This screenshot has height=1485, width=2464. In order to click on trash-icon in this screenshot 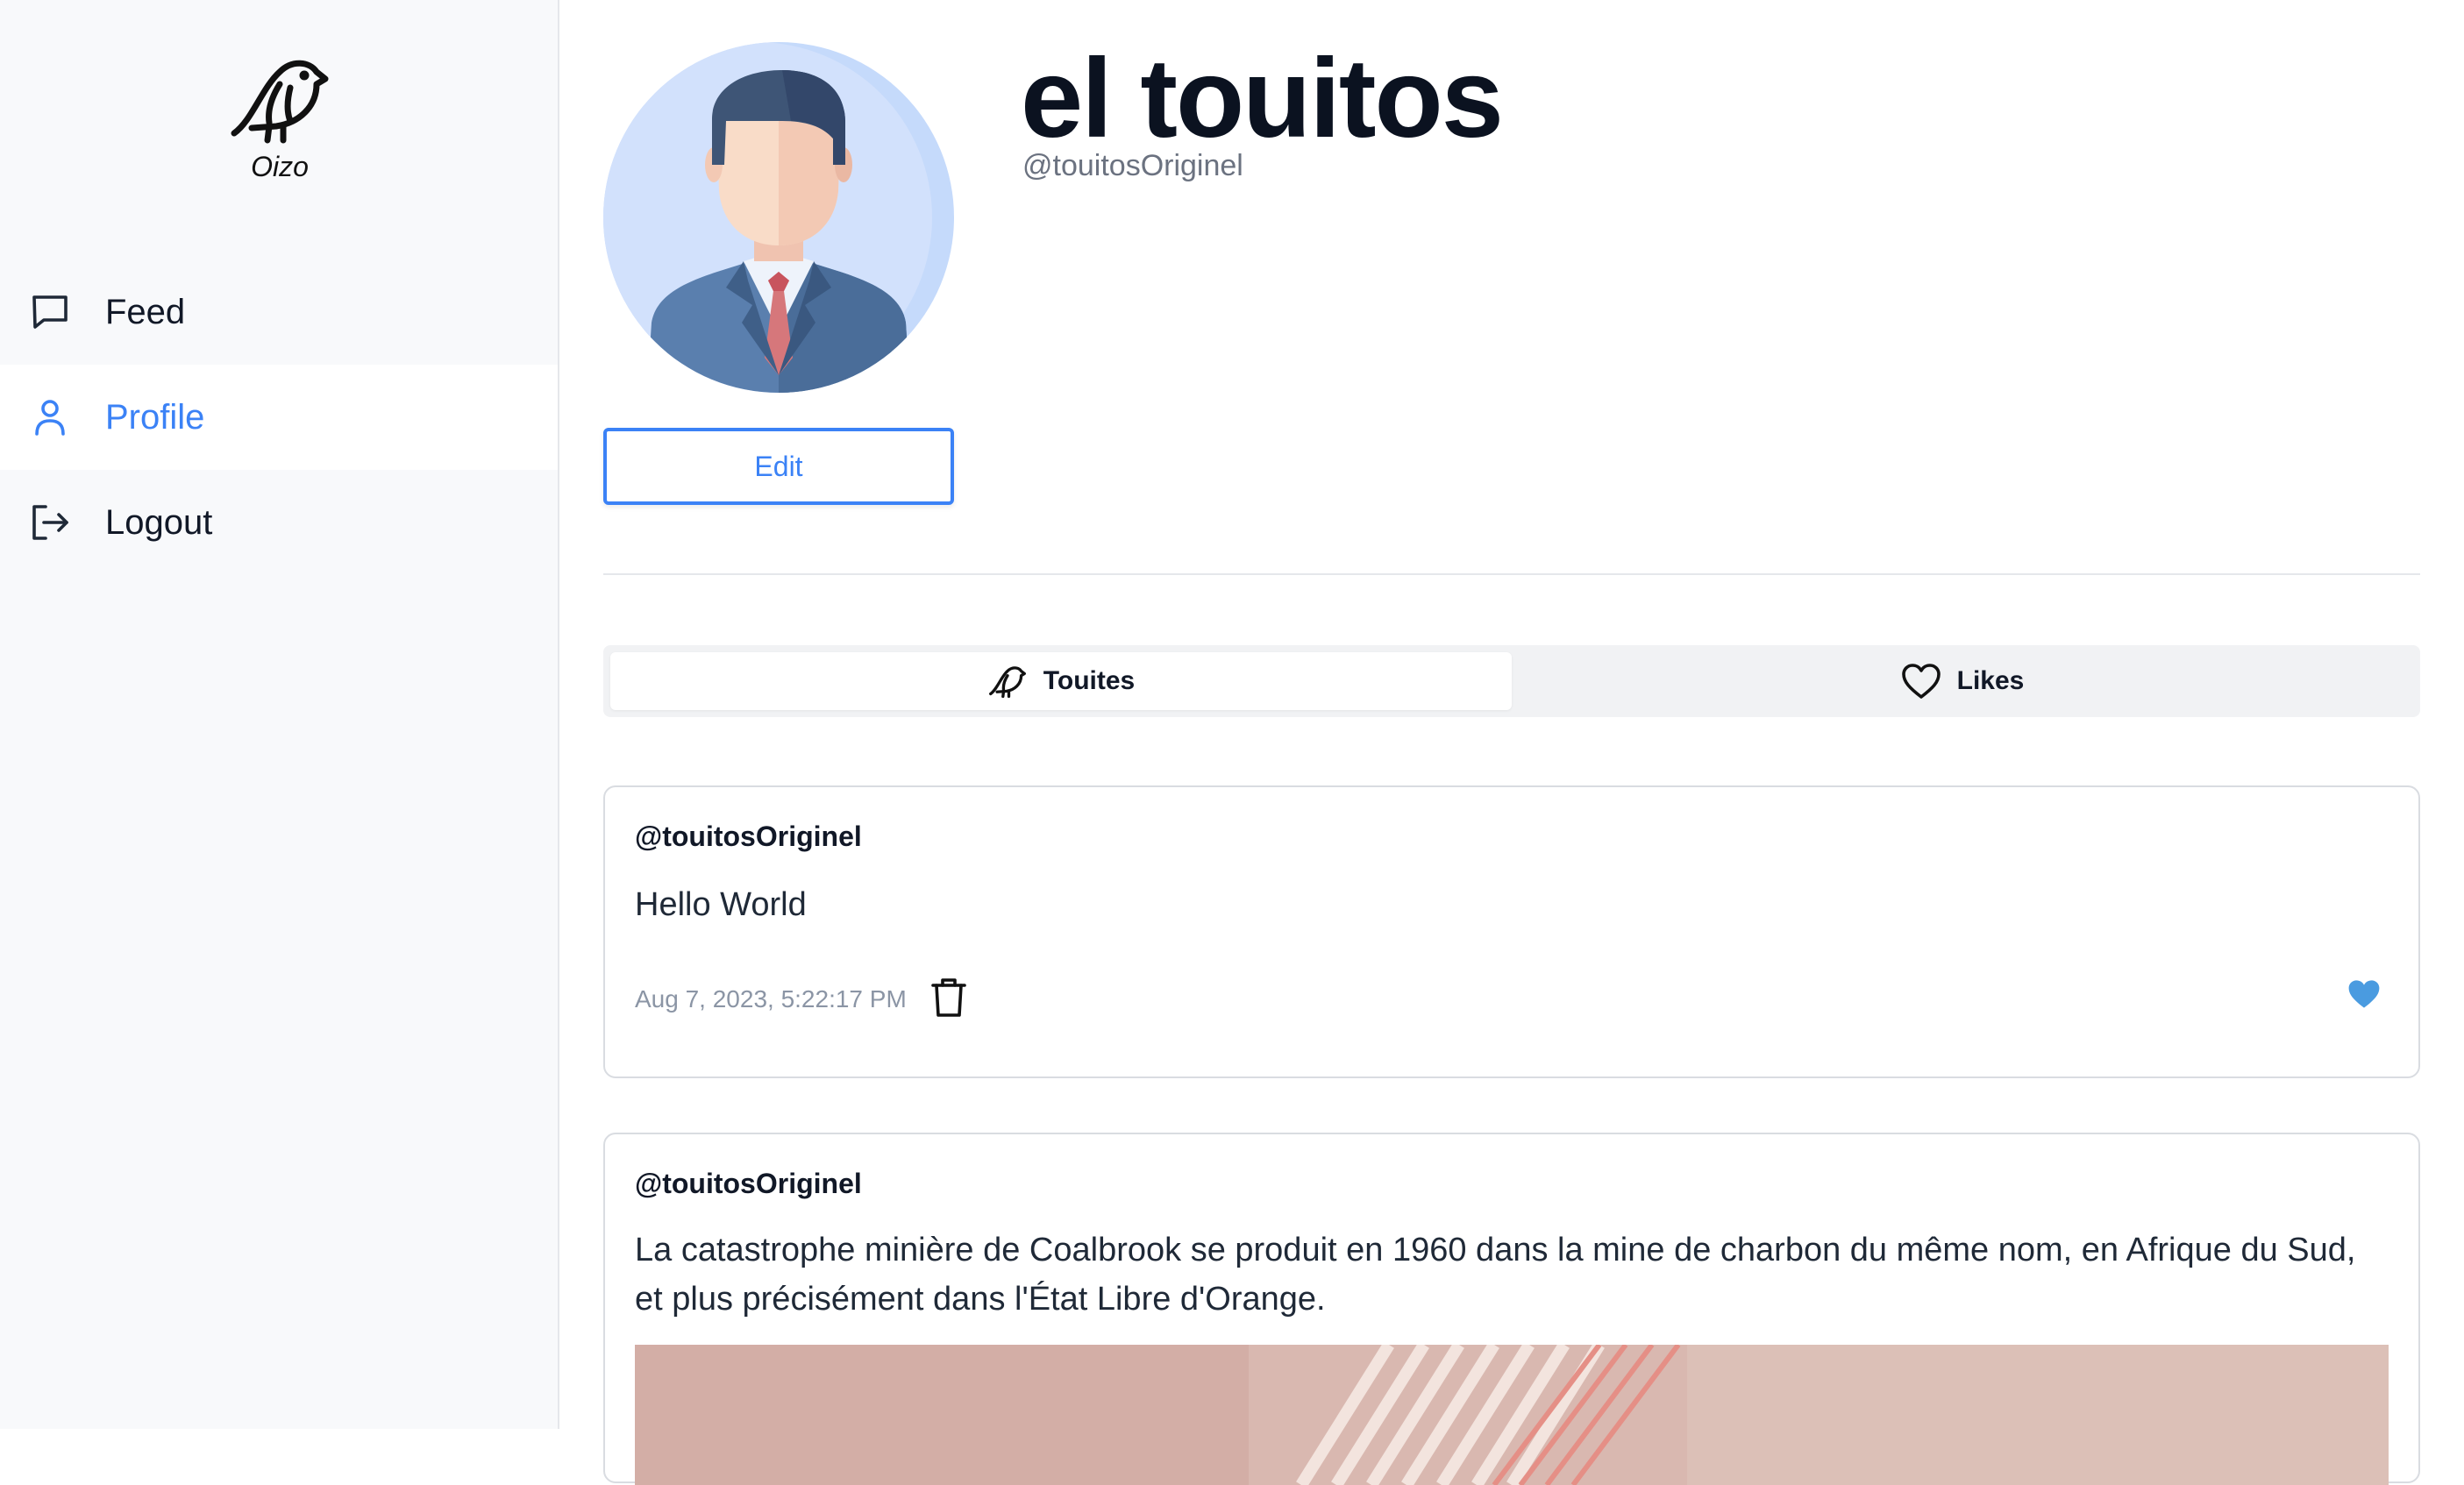, I will do `click(949, 998)`.